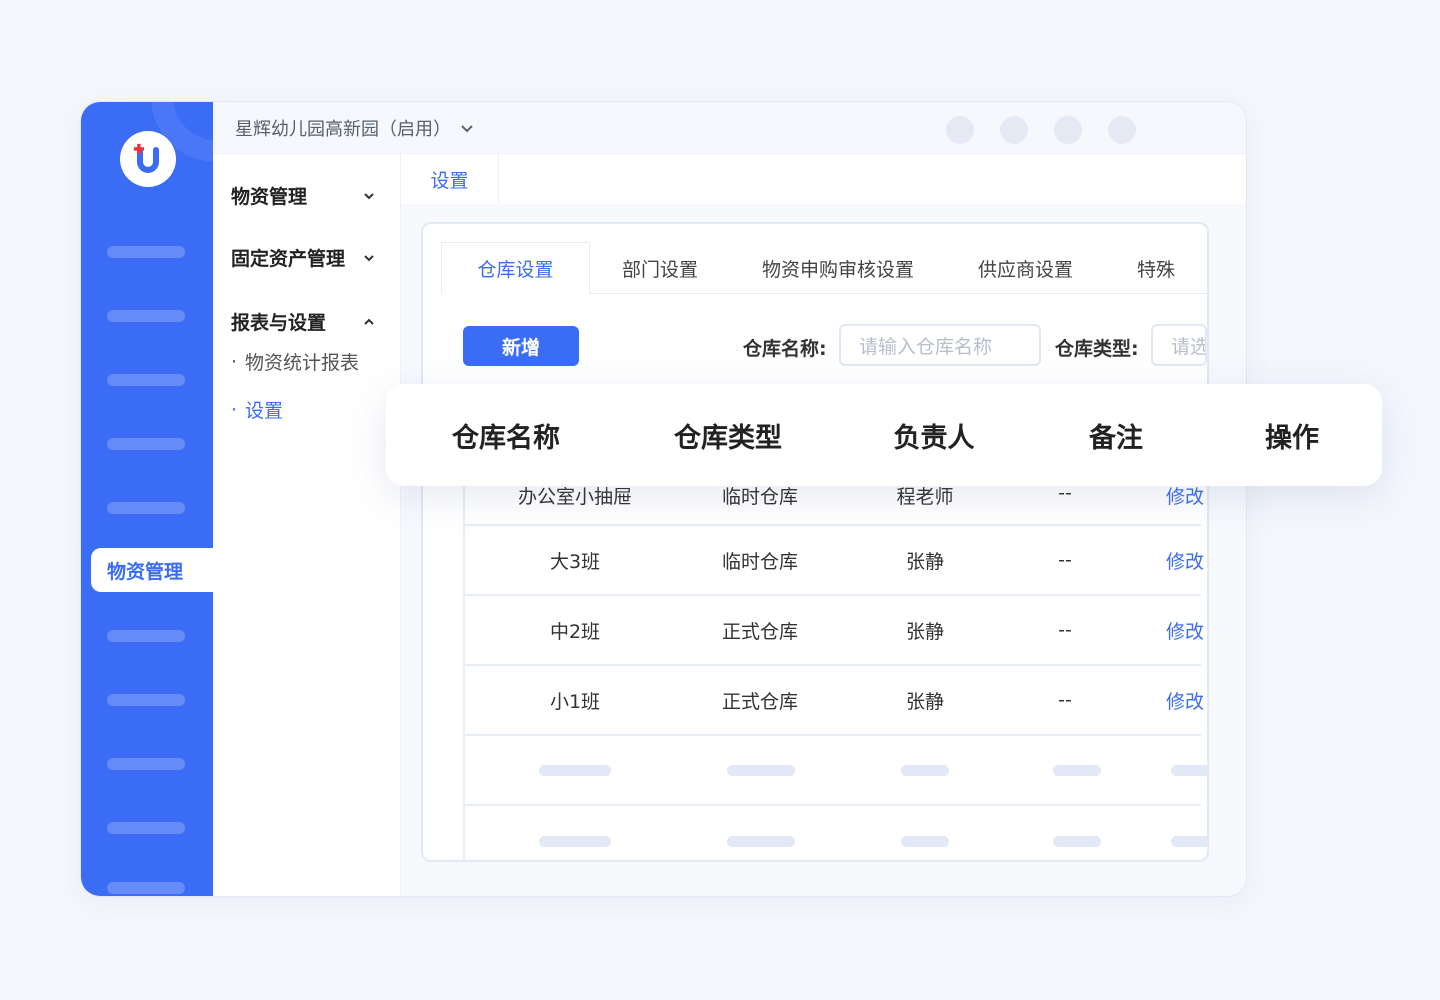 Image resolution: width=1440 pixels, height=1000 pixels. What do you see at coordinates (838, 268) in the screenshot?
I see `tab-purchase-review-settings: 物资申购审核设置` at bounding box center [838, 268].